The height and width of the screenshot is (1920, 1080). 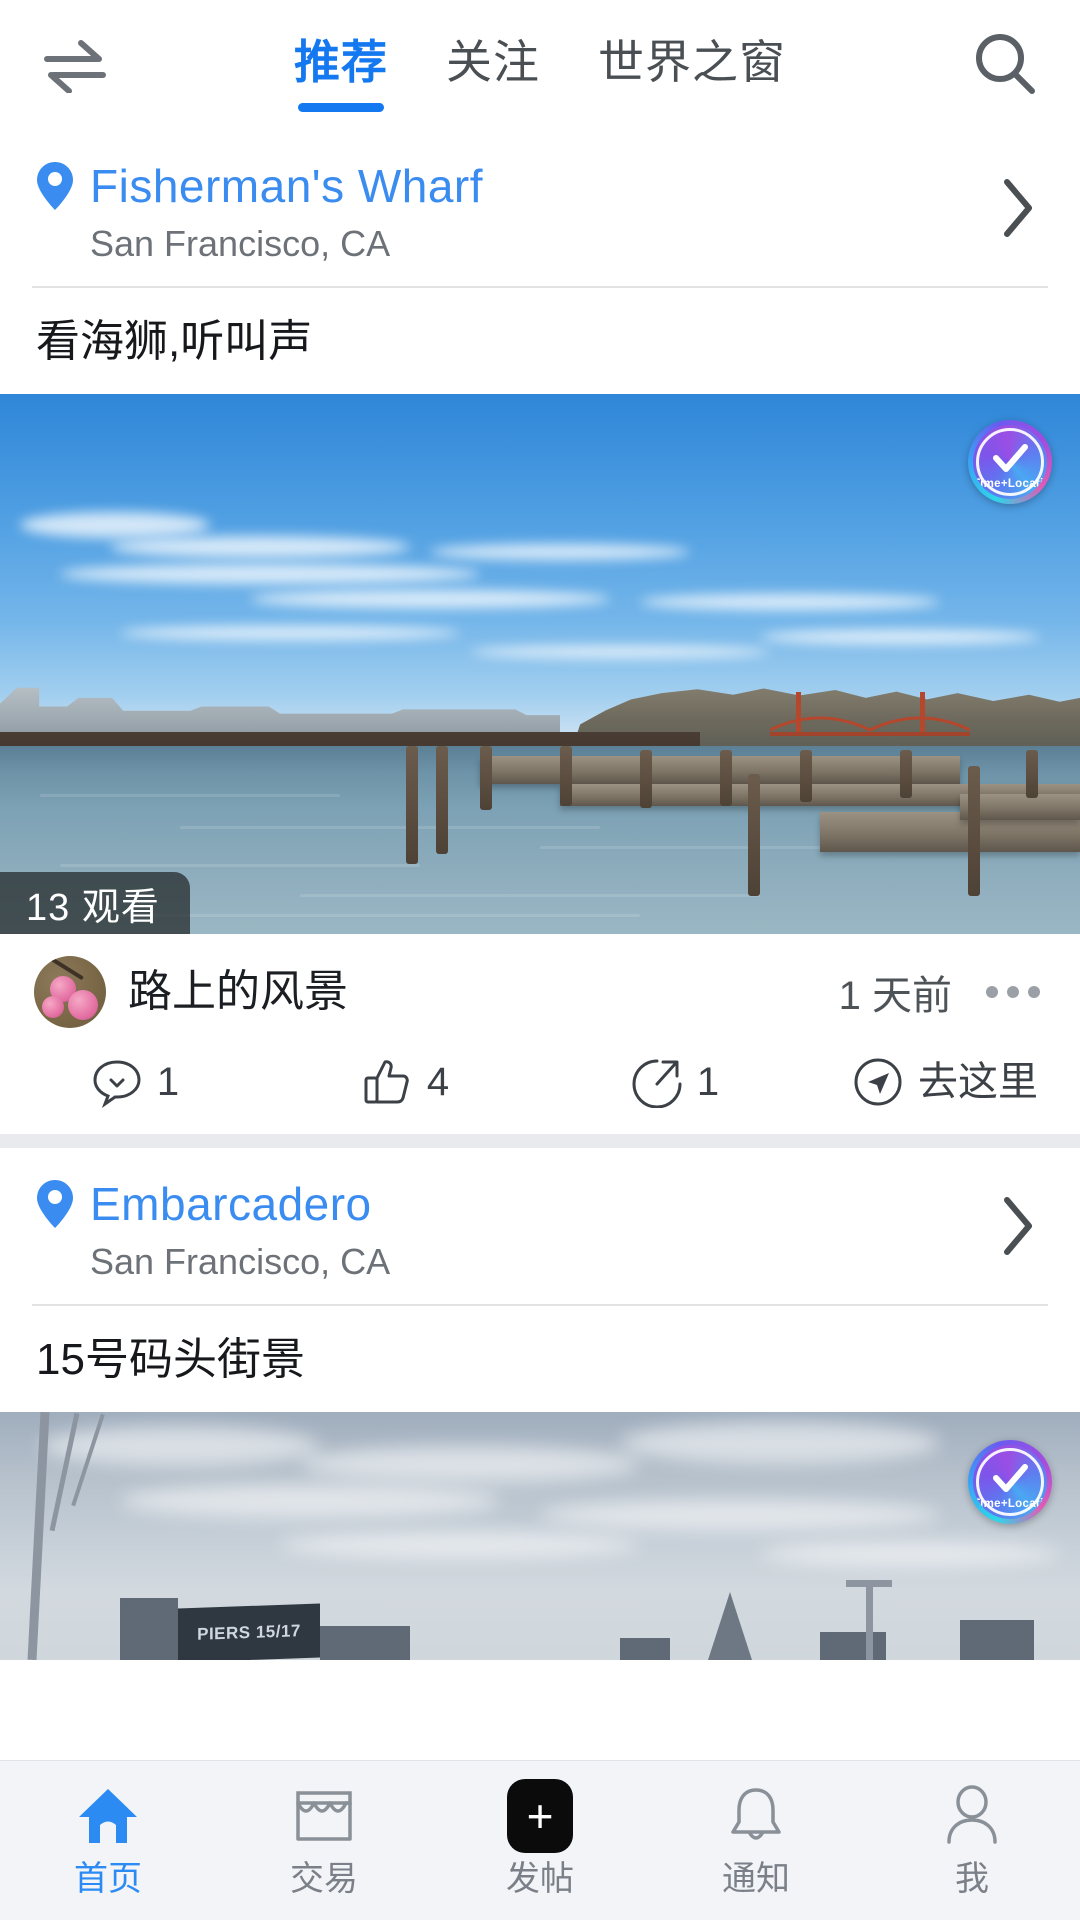 I want to click on tab-following: 关注, so click(x=493, y=62).